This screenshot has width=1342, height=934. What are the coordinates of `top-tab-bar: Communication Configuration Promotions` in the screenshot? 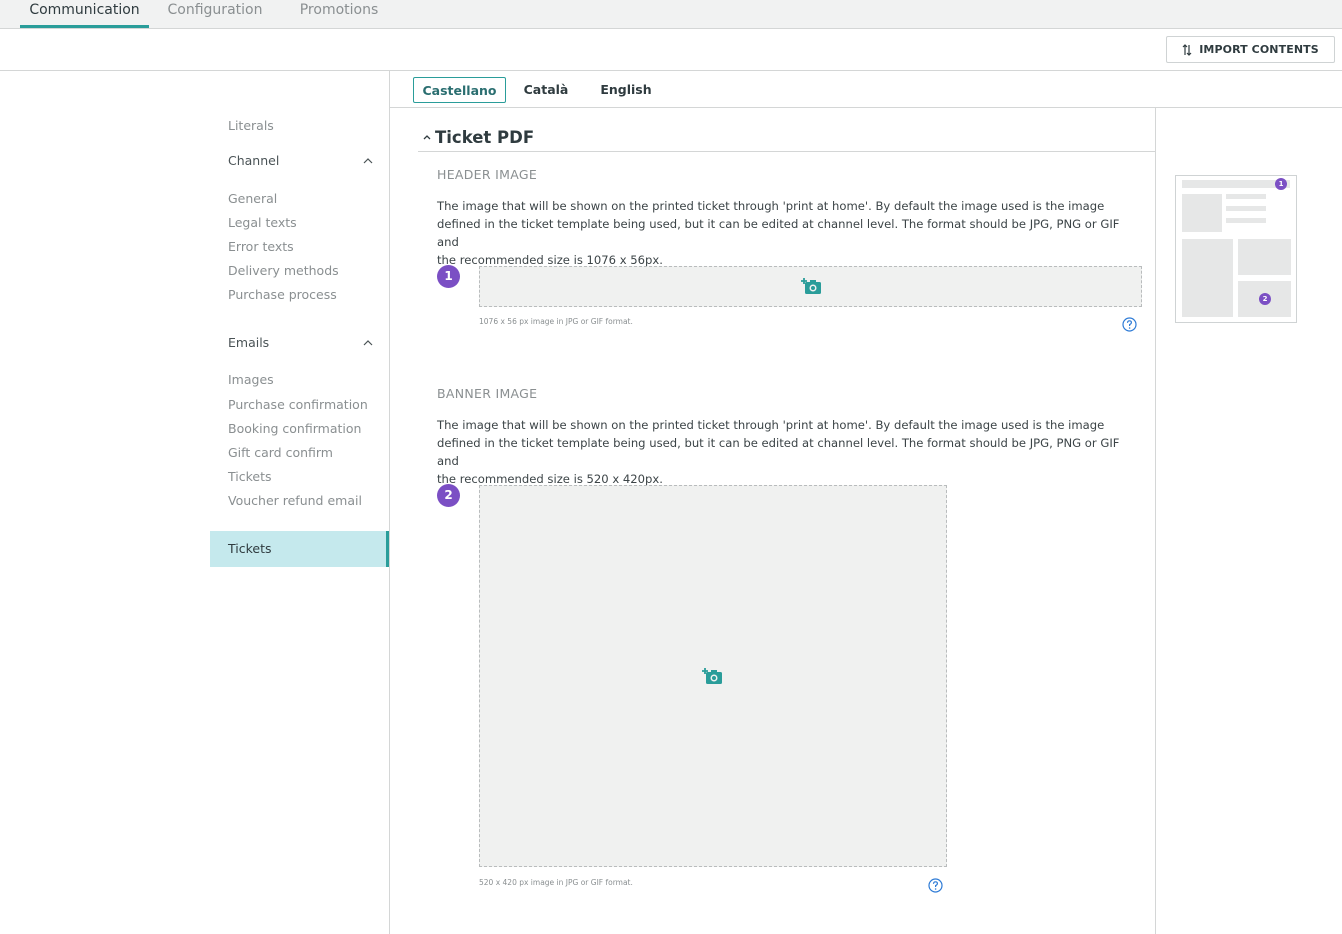 It's located at (671, 14).